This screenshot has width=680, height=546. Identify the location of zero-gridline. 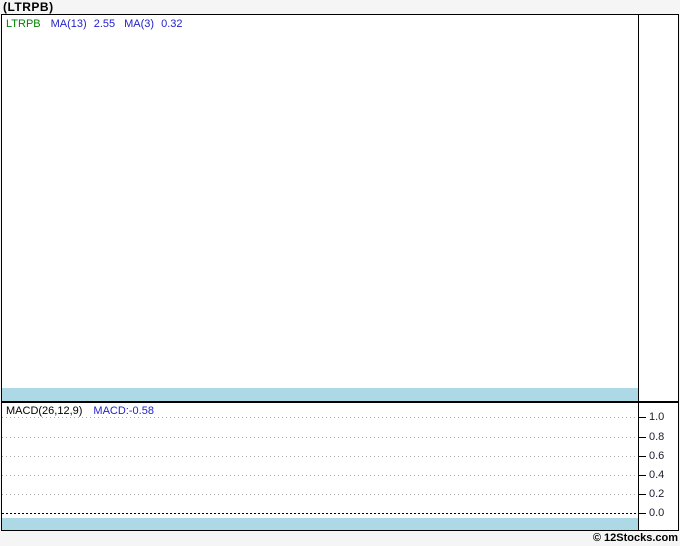
(320, 513).